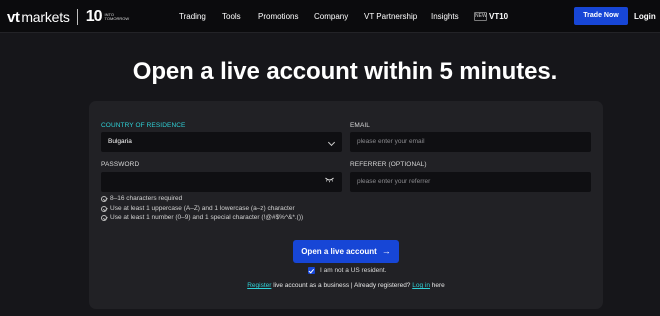 Image resolution: width=660 pixels, height=316 pixels. Describe the element at coordinates (645, 16) in the screenshot. I see `login-link: Login` at that location.